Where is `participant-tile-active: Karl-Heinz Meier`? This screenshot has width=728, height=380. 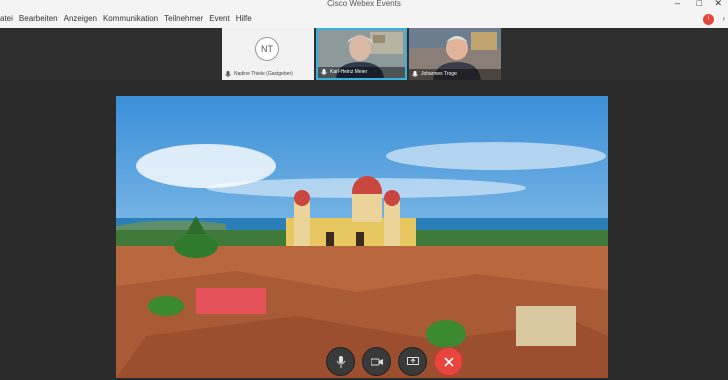 participant-tile-active: Karl-Heinz Meier is located at coordinates (361, 54).